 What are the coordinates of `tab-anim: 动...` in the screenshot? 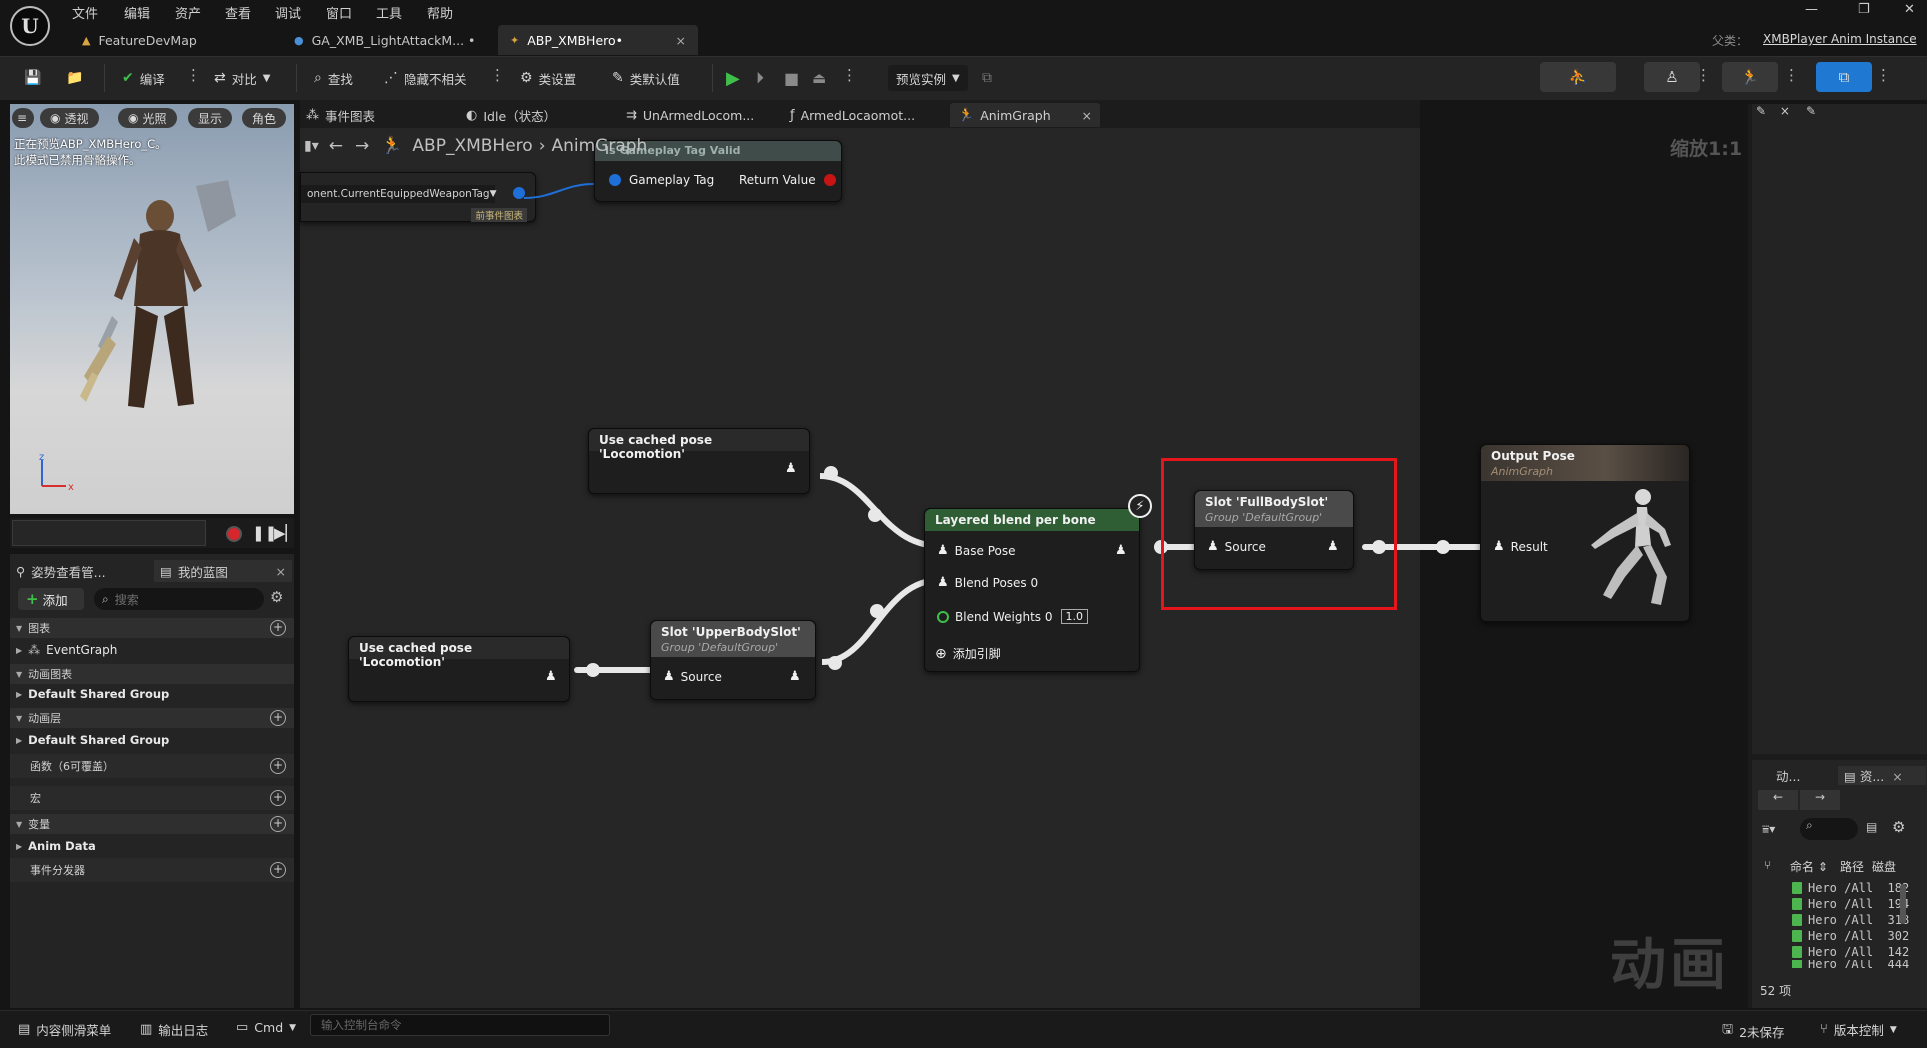 It's located at (1788, 775).